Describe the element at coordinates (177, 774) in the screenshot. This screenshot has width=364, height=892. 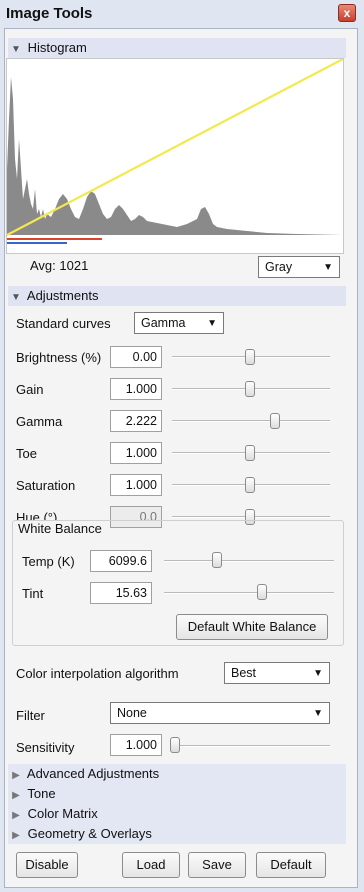
I see `section-advanced-adjustments: ▶ Advanced Adjustments` at that location.